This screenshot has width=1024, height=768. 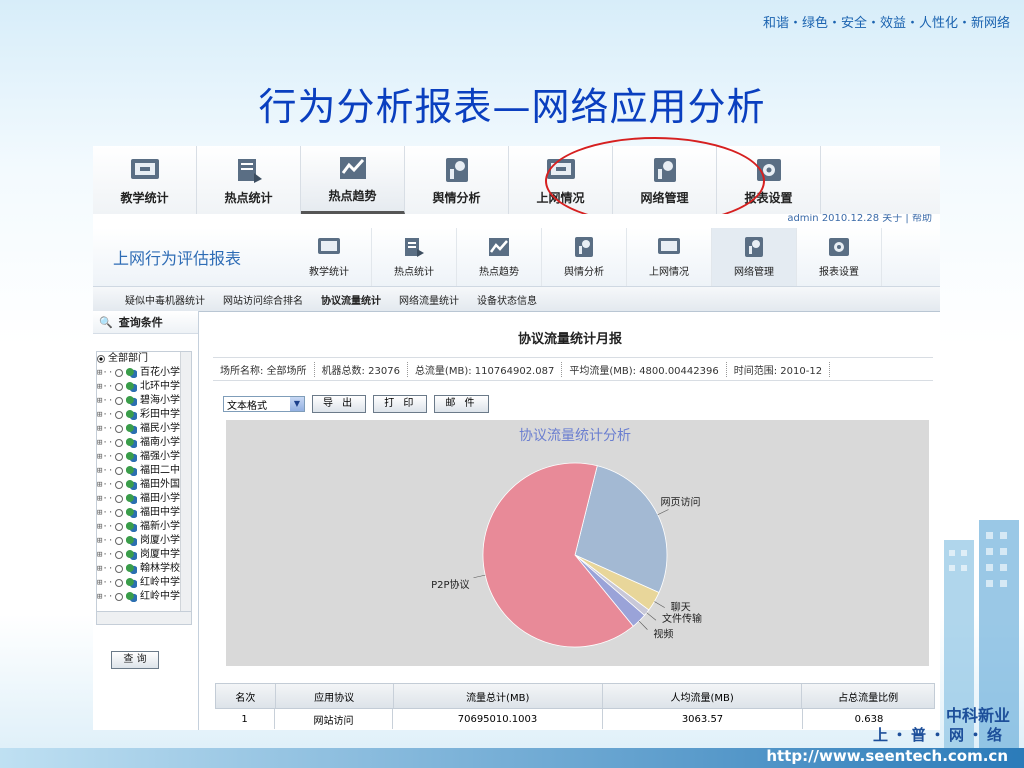 I want to click on format-select: 文本格式 ▼, so click(x=264, y=404).